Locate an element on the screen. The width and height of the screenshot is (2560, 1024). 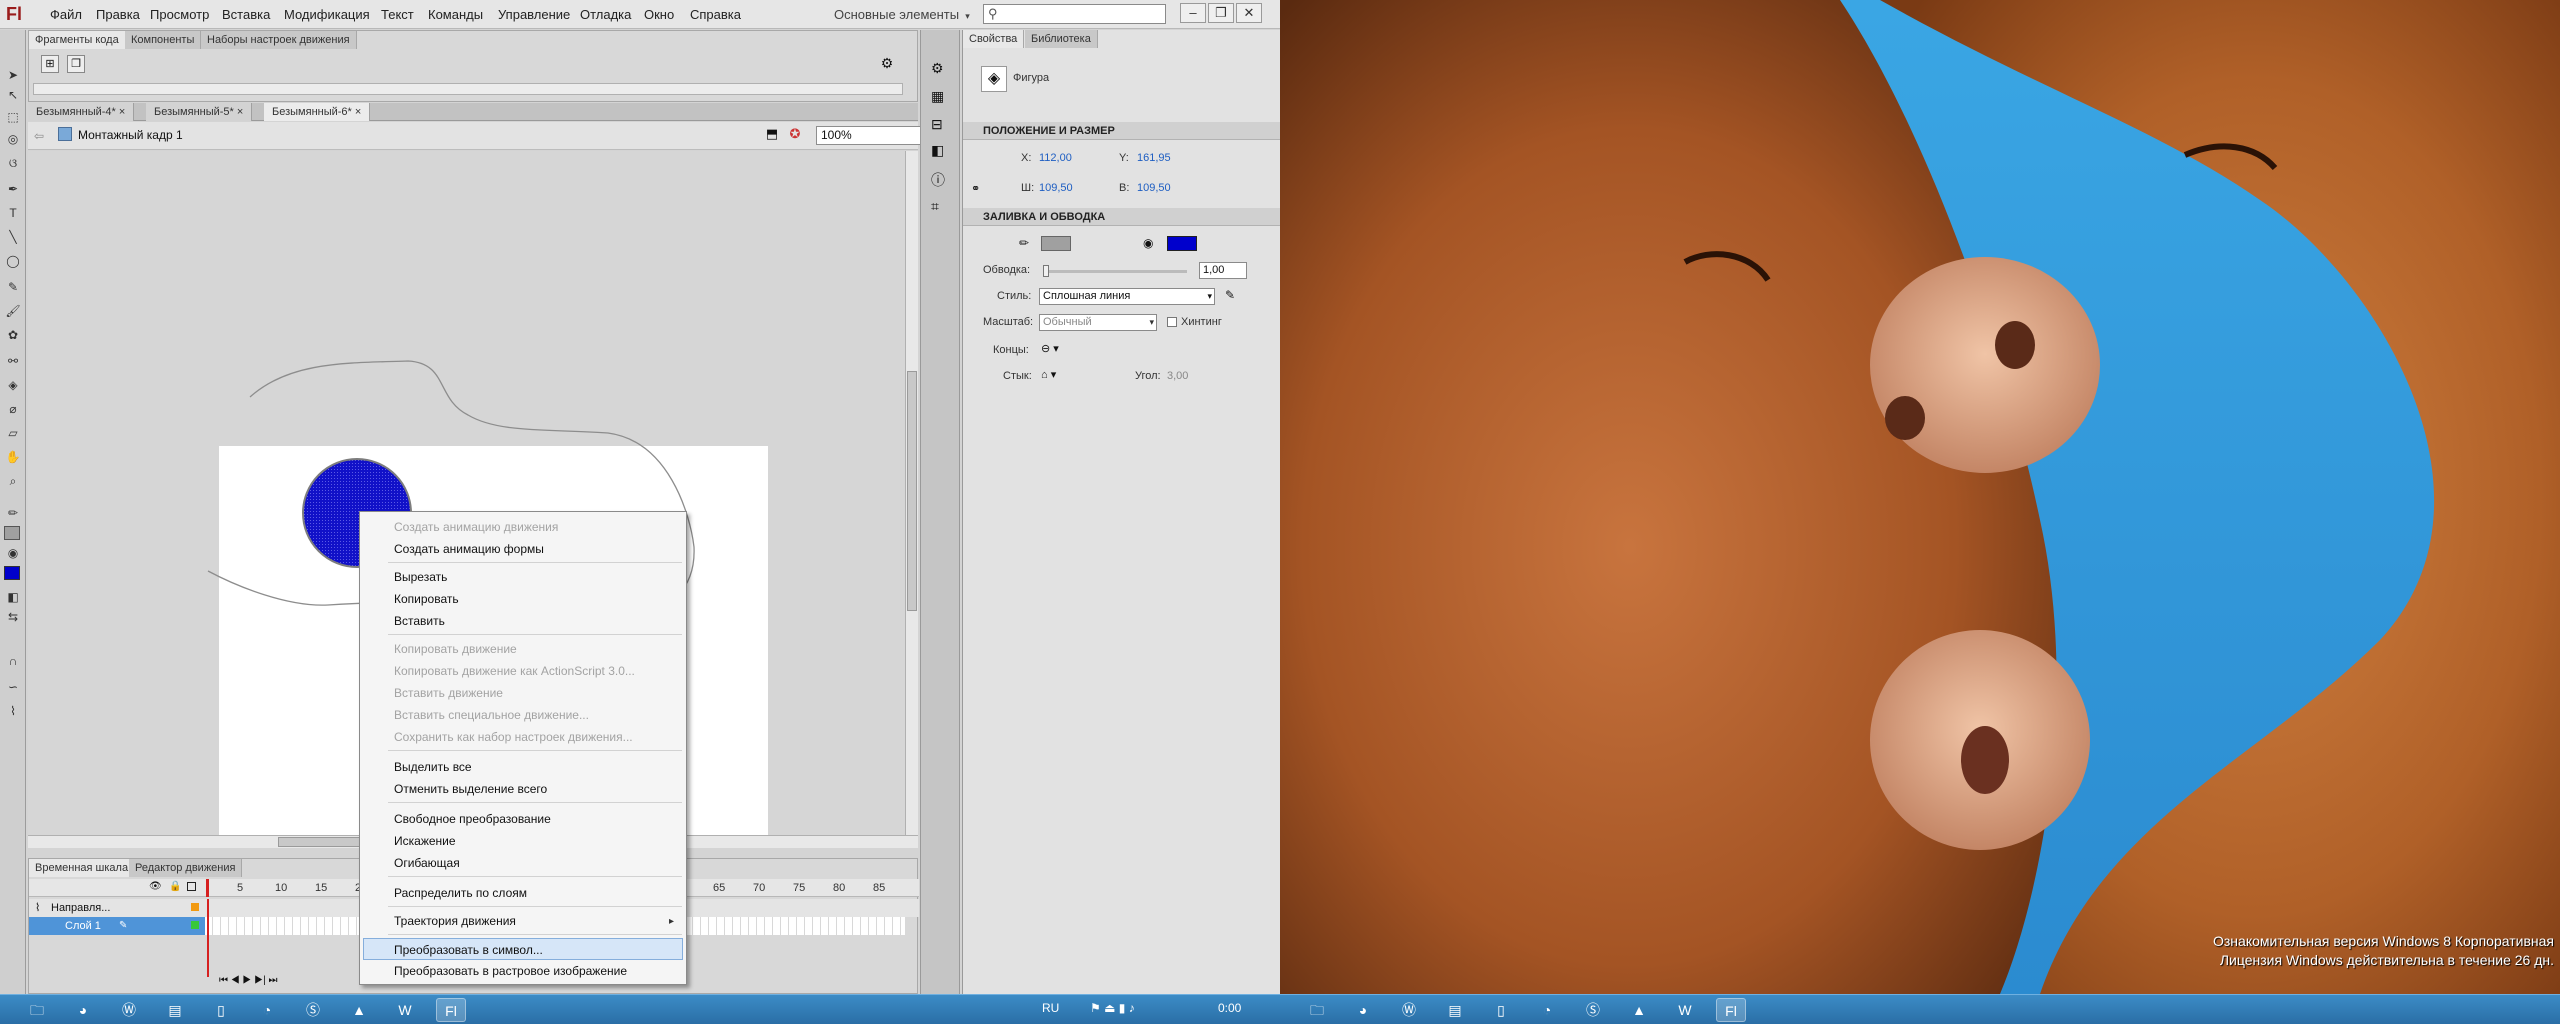
menu-item-convert-to-bitmap: Преобразовать в растровое изображение is located at coordinates (523, 971).